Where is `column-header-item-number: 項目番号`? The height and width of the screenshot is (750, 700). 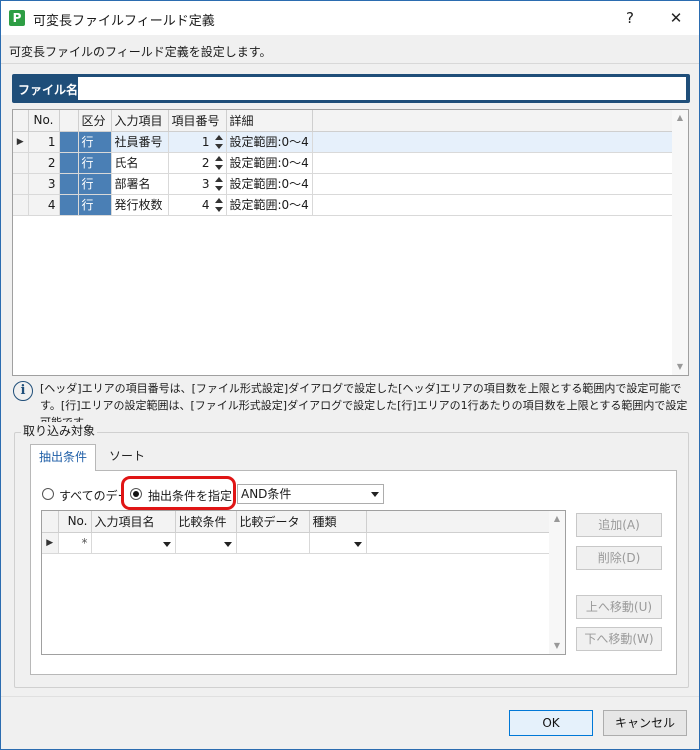 column-header-item-number: 項目番号 is located at coordinates (197, 121).